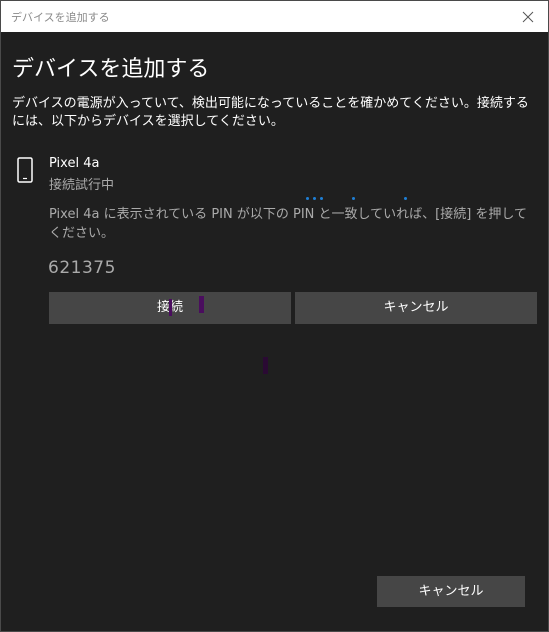  What do you see at coordinates (25, 172) in the screenshot?
I see `phone-icon` at bounding box center [25, 172].